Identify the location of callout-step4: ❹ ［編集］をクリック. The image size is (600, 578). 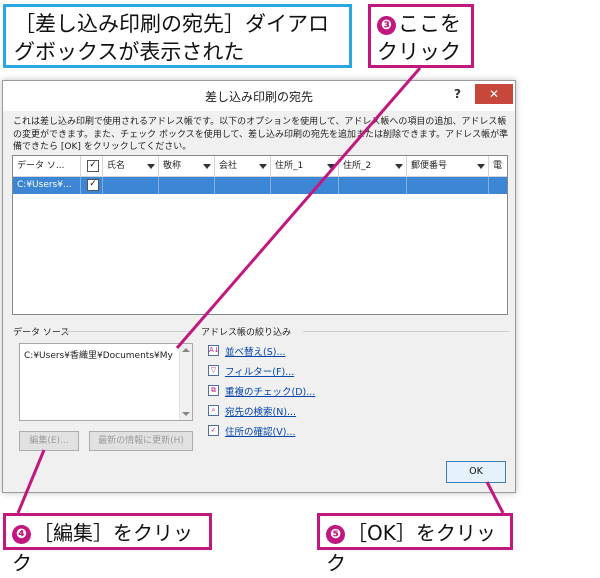
(107, 544).